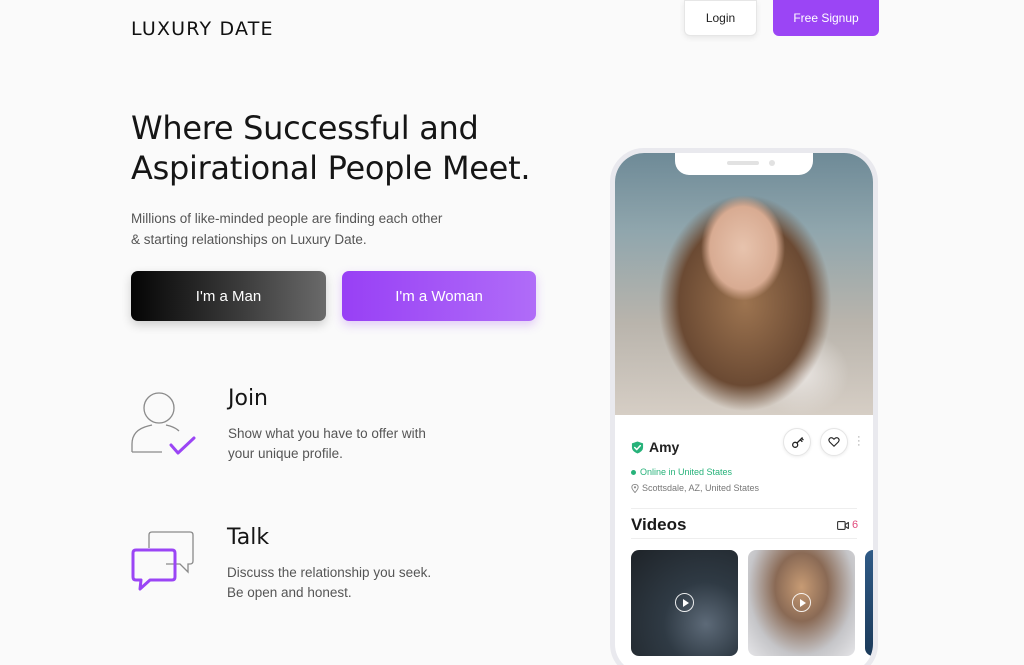  I want to click on videos-divider, so click(744, 538).